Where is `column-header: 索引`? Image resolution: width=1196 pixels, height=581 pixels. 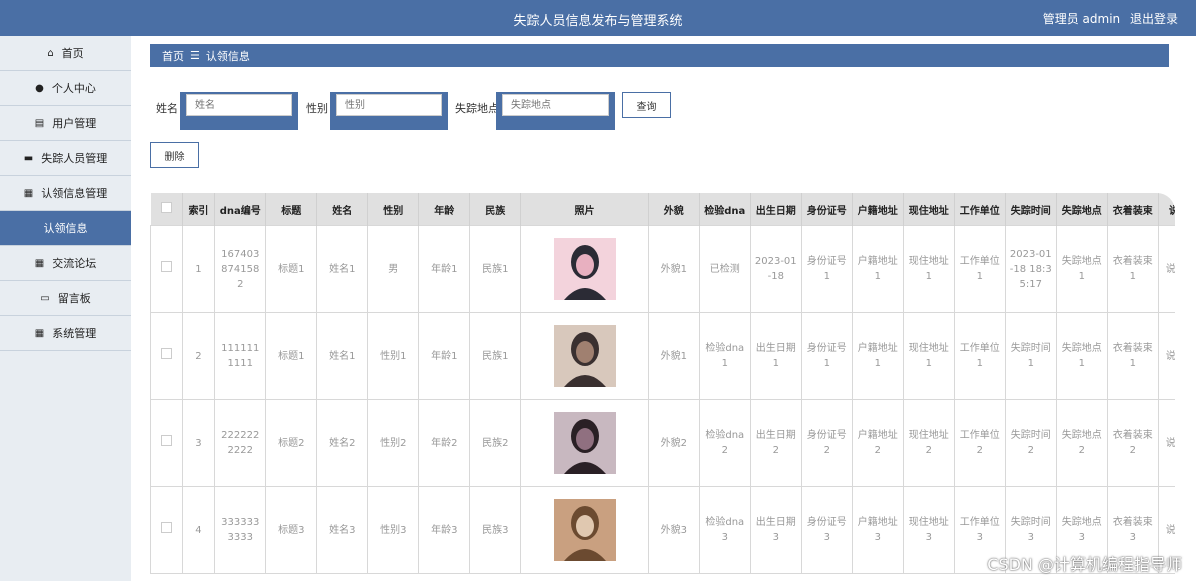 column-header: 索引 is located at coordinates (199, 209).